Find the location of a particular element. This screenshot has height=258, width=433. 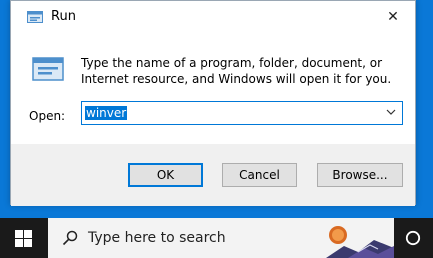

taskbar-search-box: Type here to search is located at coordinates (221, 238).